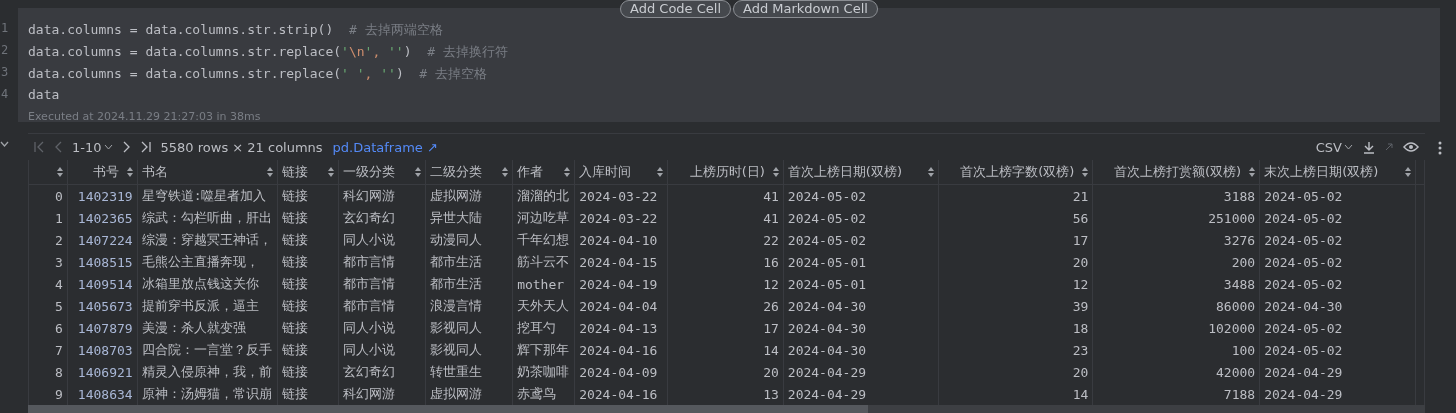 This screenshot has height=413, width=1456. I want to click on last-page-icon, so click(145, 147).